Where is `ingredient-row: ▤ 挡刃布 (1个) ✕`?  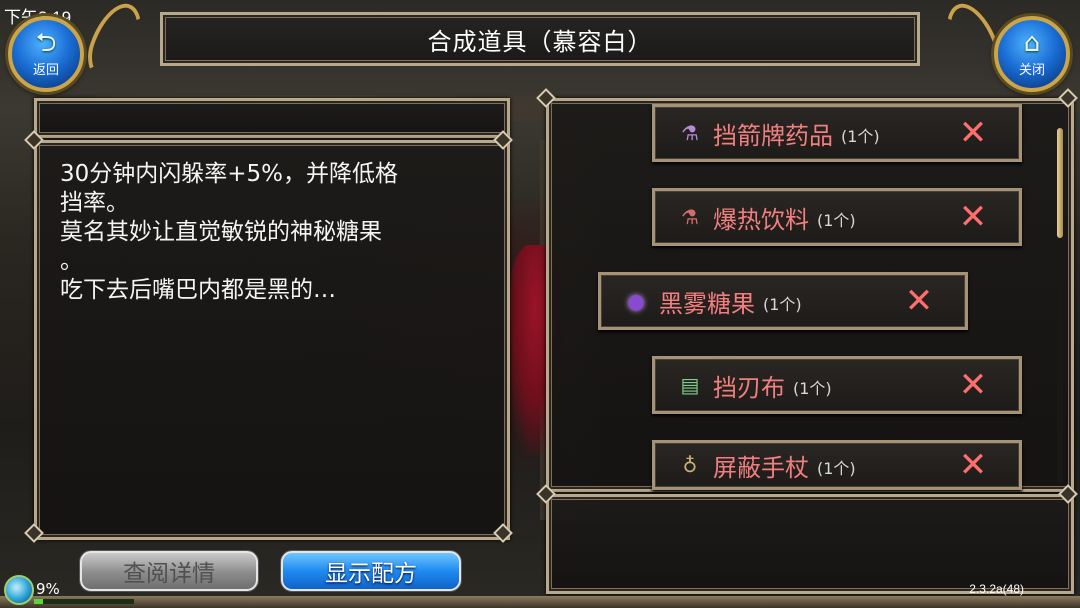 ingredient-row: ▤ 挡刃布 (1个) ✕ is located at coordinates (837, 385).